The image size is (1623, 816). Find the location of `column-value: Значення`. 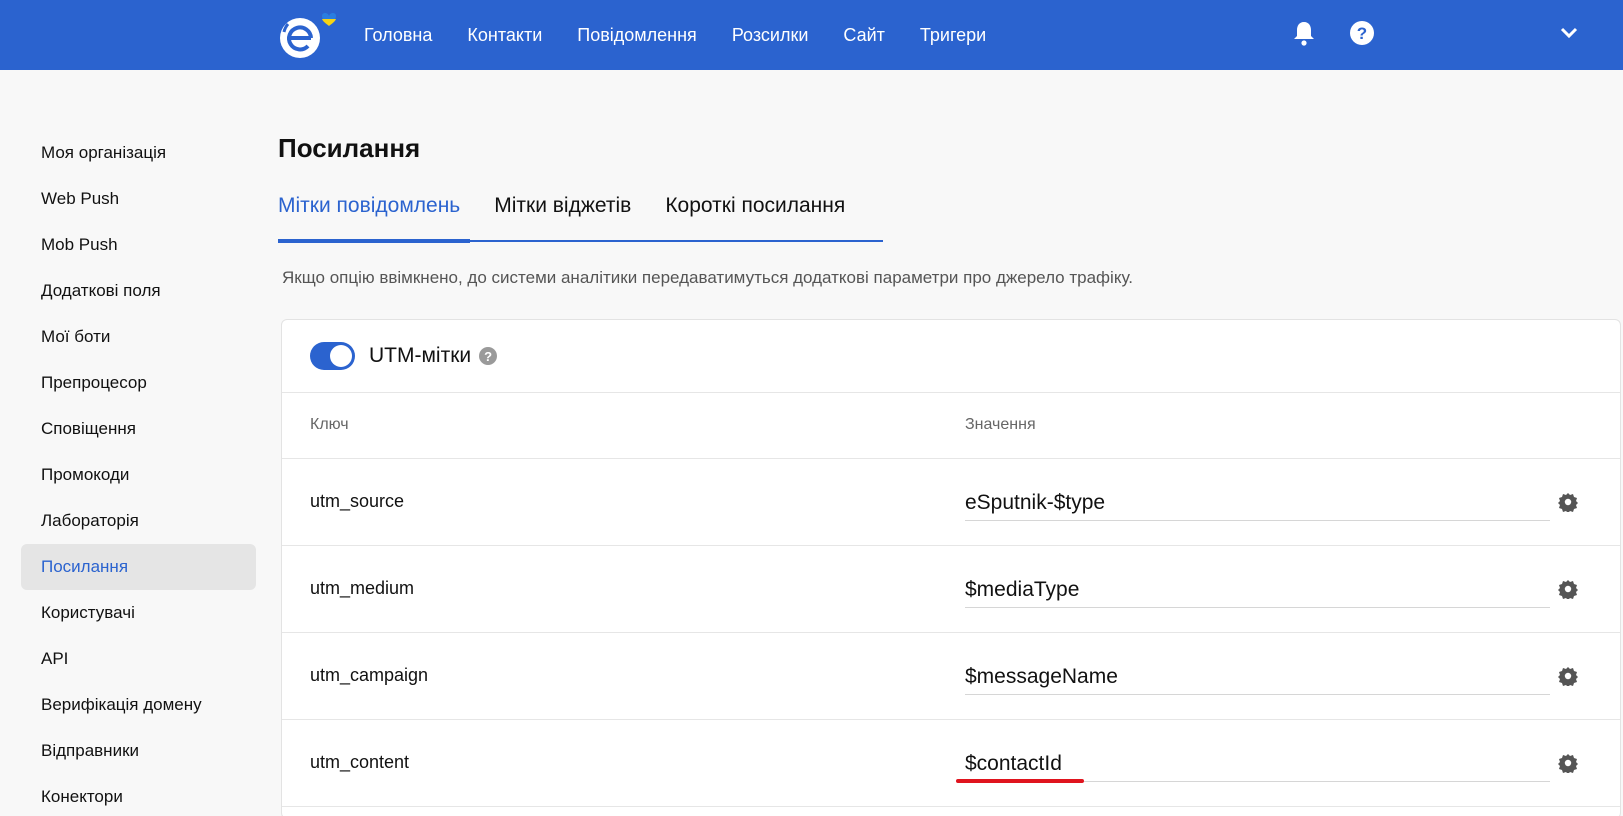

column-value: Значення is located at coordinates (1000, 424).